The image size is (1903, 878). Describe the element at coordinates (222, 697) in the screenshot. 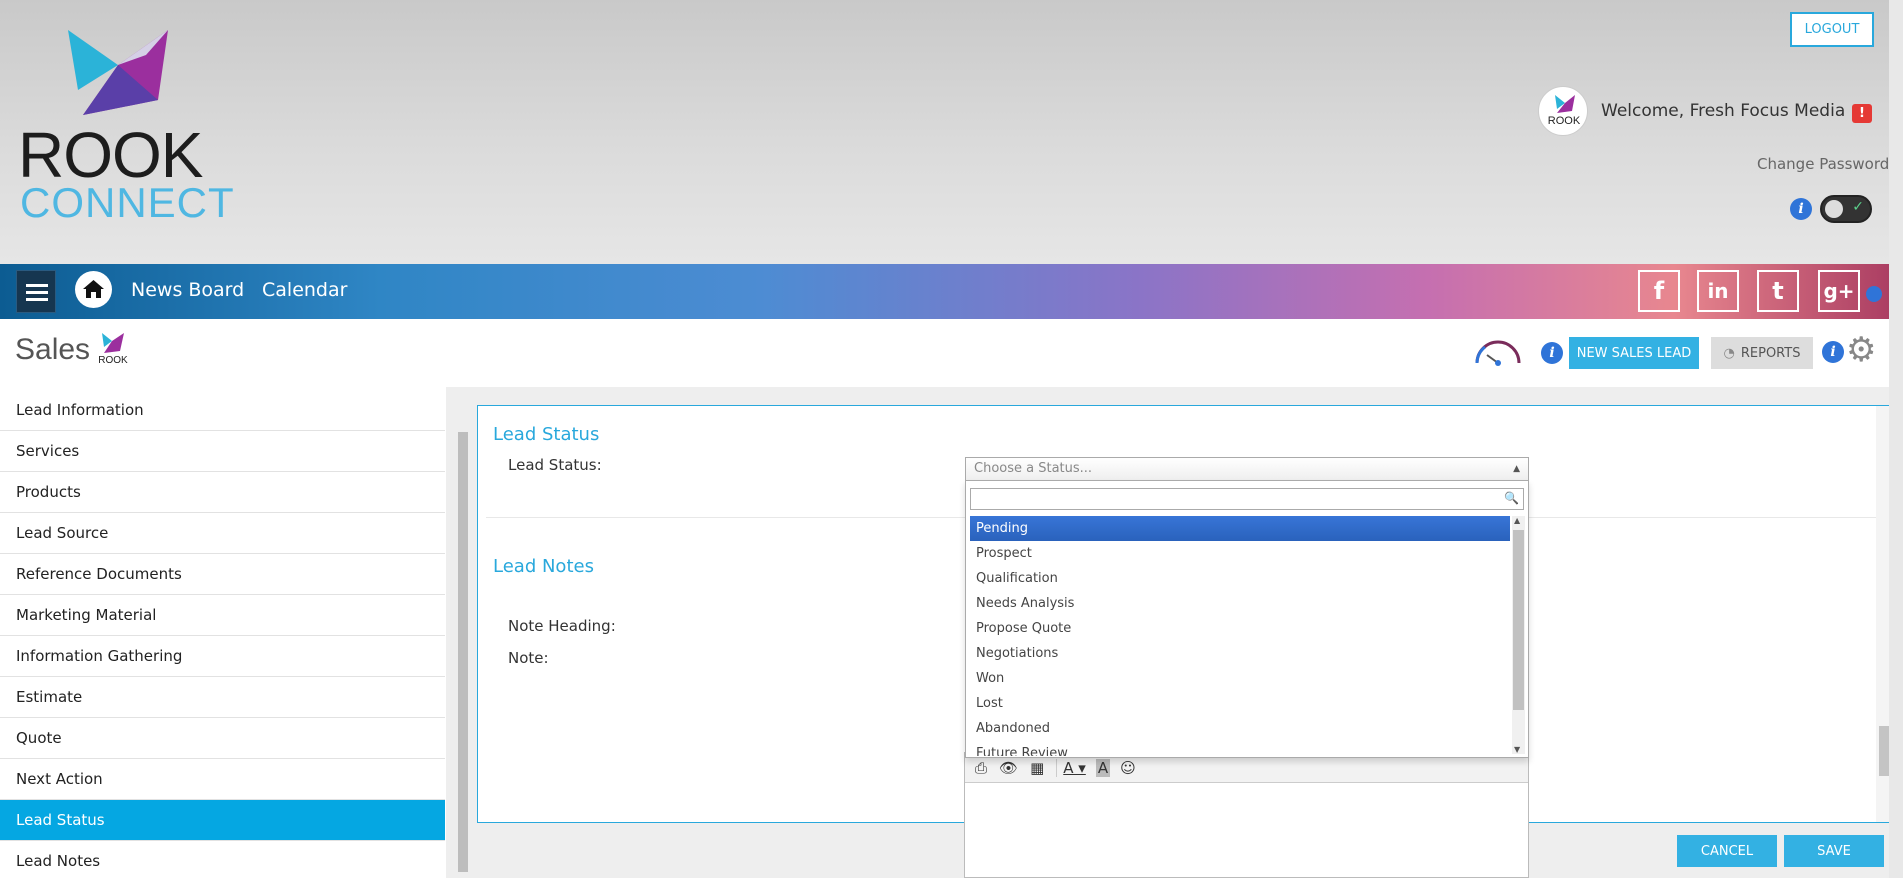

I see `sidebar-item-estimate: Estimate` at that location.